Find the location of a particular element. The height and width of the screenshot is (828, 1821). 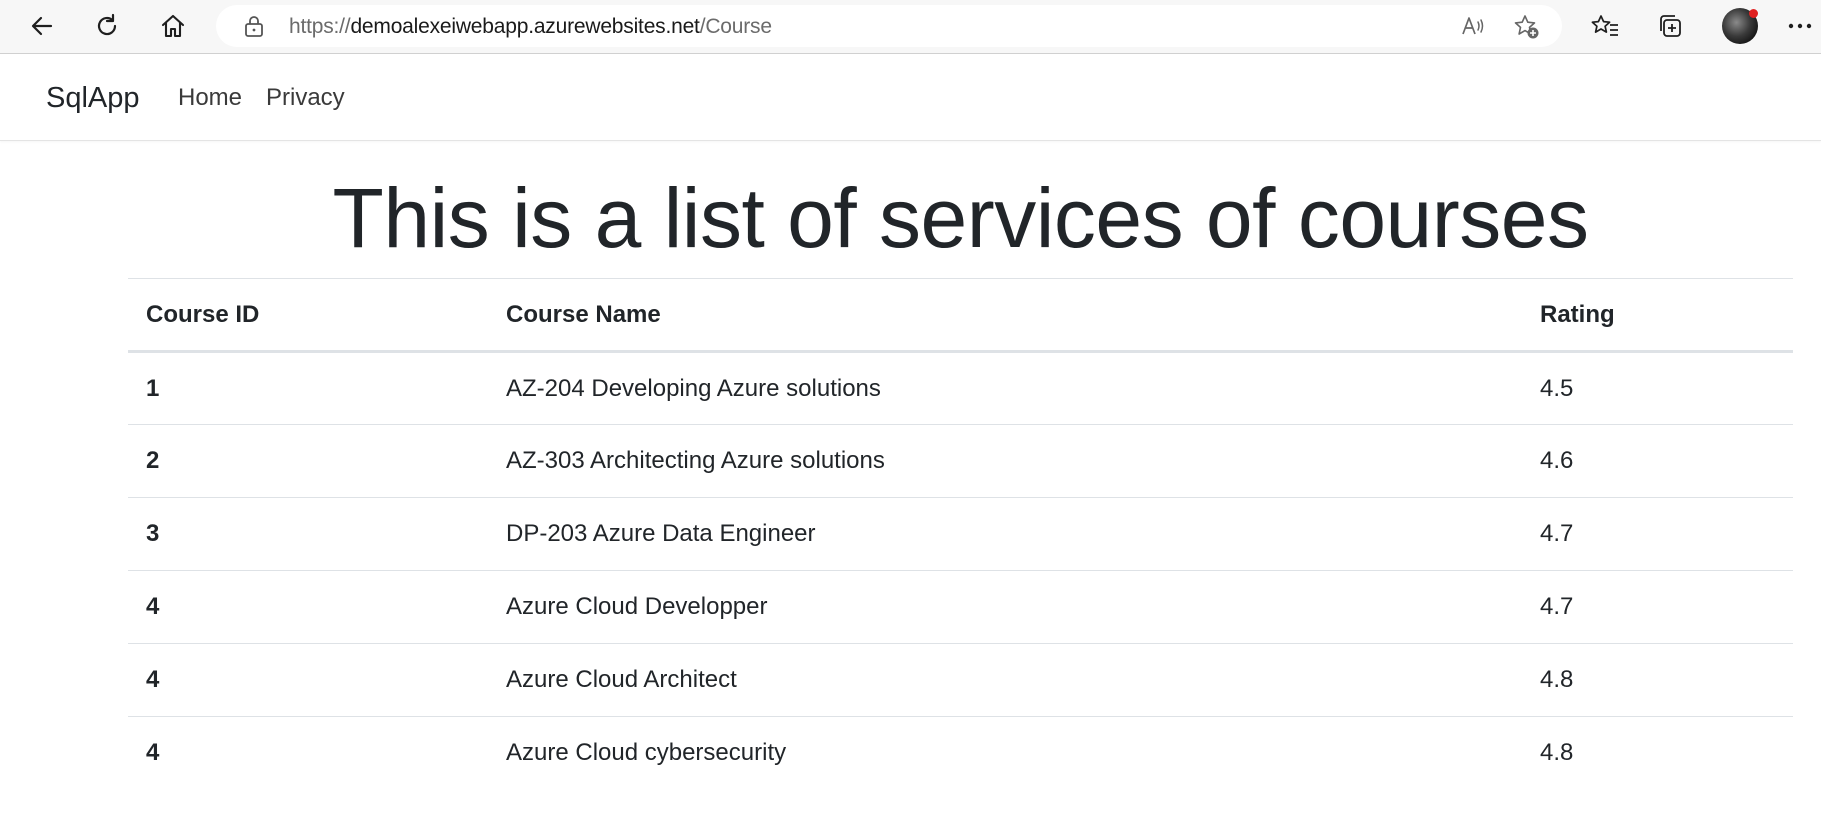

url-scheme: https:// is located at coordinates (320, 26).